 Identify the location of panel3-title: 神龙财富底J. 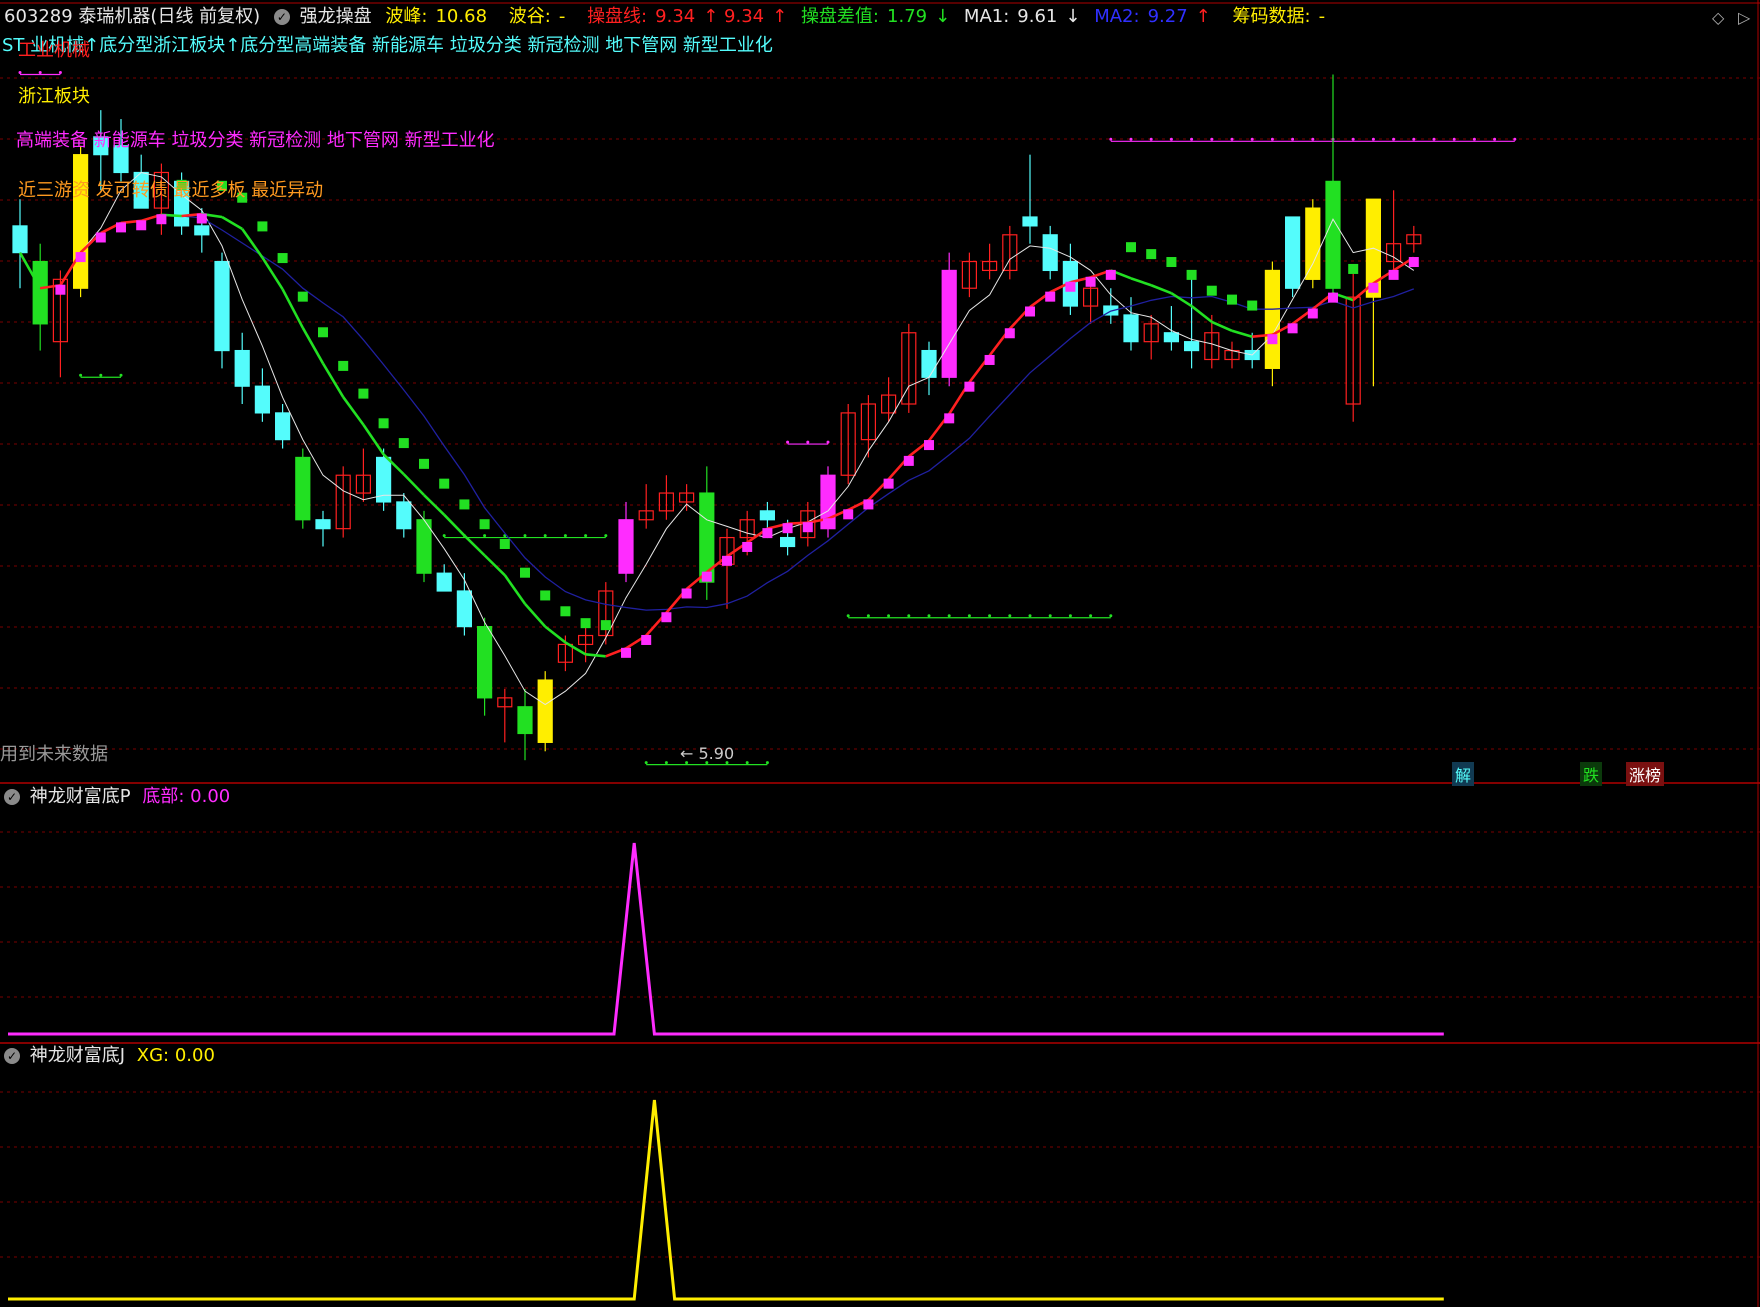
(77, 1055).